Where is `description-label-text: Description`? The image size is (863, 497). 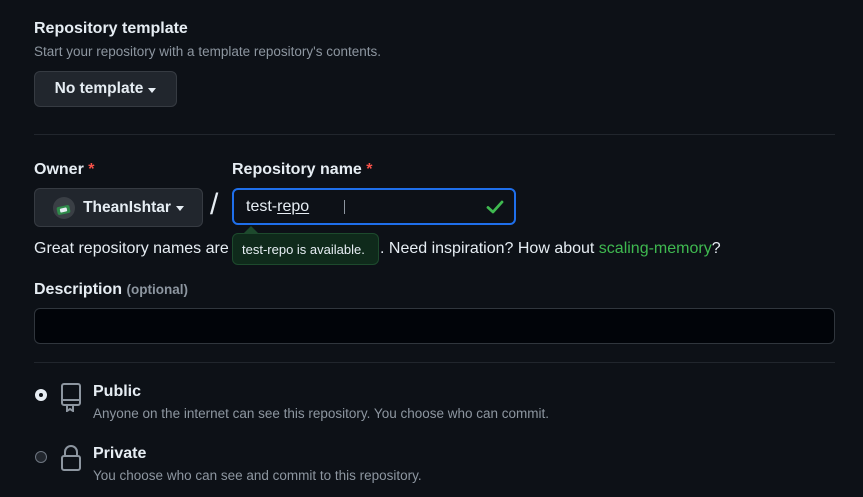
description-label-text: Description is located at coordinates (78, 289).